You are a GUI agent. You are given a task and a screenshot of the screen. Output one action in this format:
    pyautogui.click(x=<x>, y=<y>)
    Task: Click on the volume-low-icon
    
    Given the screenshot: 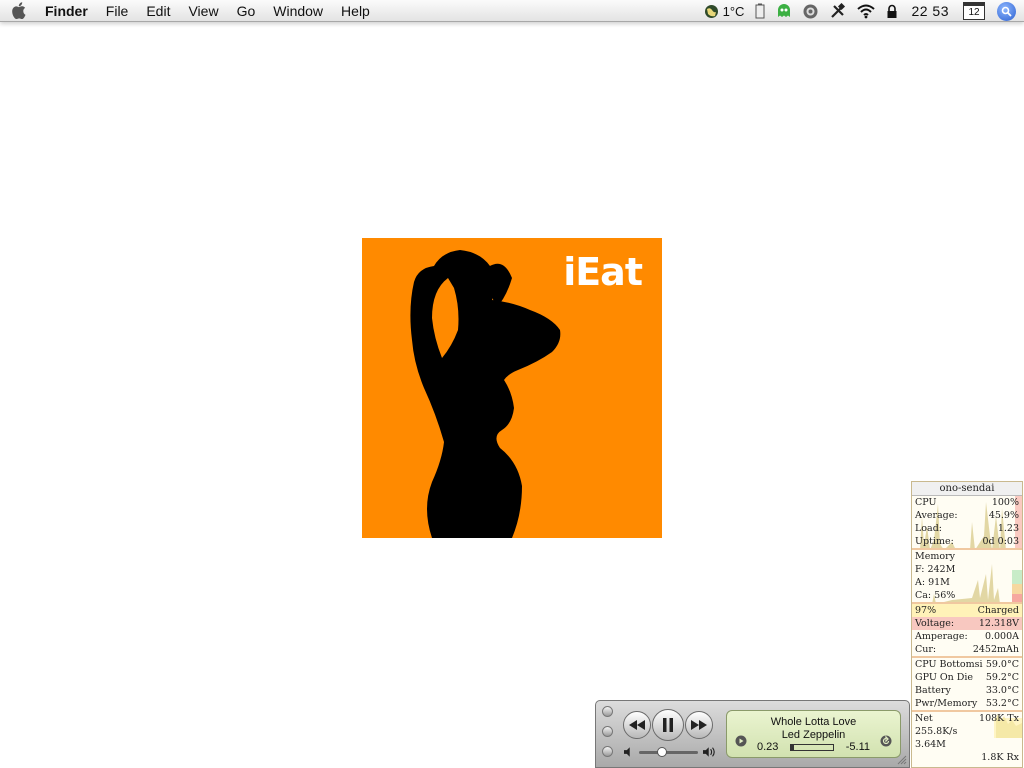 What is the action you would take?
    pyautogui.click(x=627, y=752)
    